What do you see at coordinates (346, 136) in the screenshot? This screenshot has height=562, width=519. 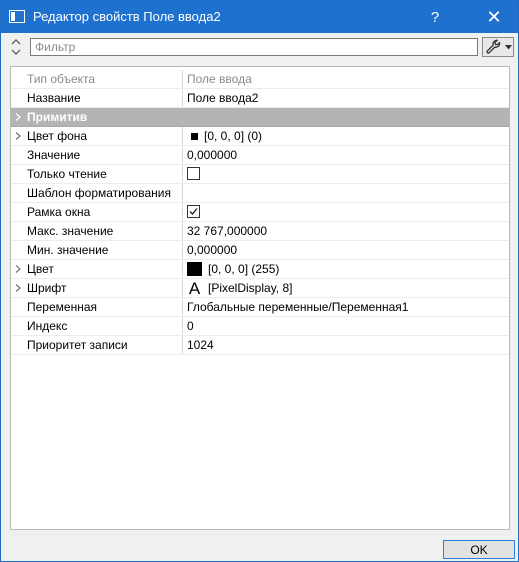 I see `property-value-cell: [0, 0, 0] (0)` at bounding box center [346, 136].